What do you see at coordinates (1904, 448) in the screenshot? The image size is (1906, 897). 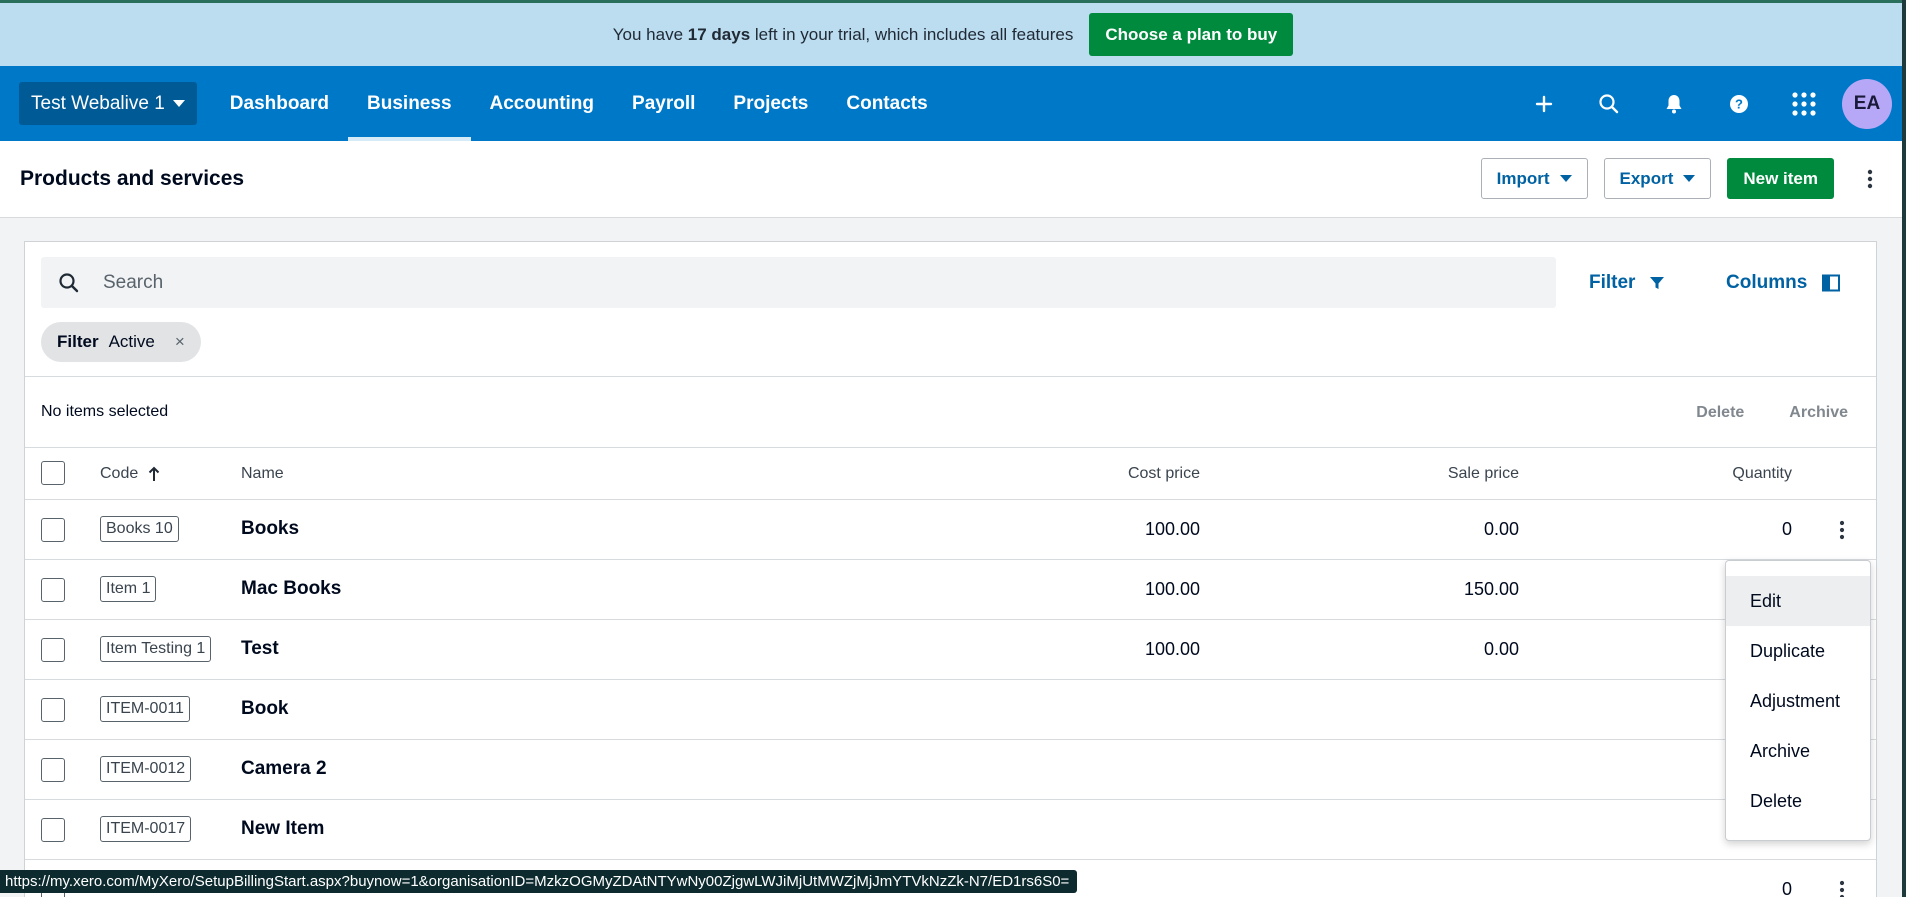 I see `window-edge` at bounding box center [1904, 448].